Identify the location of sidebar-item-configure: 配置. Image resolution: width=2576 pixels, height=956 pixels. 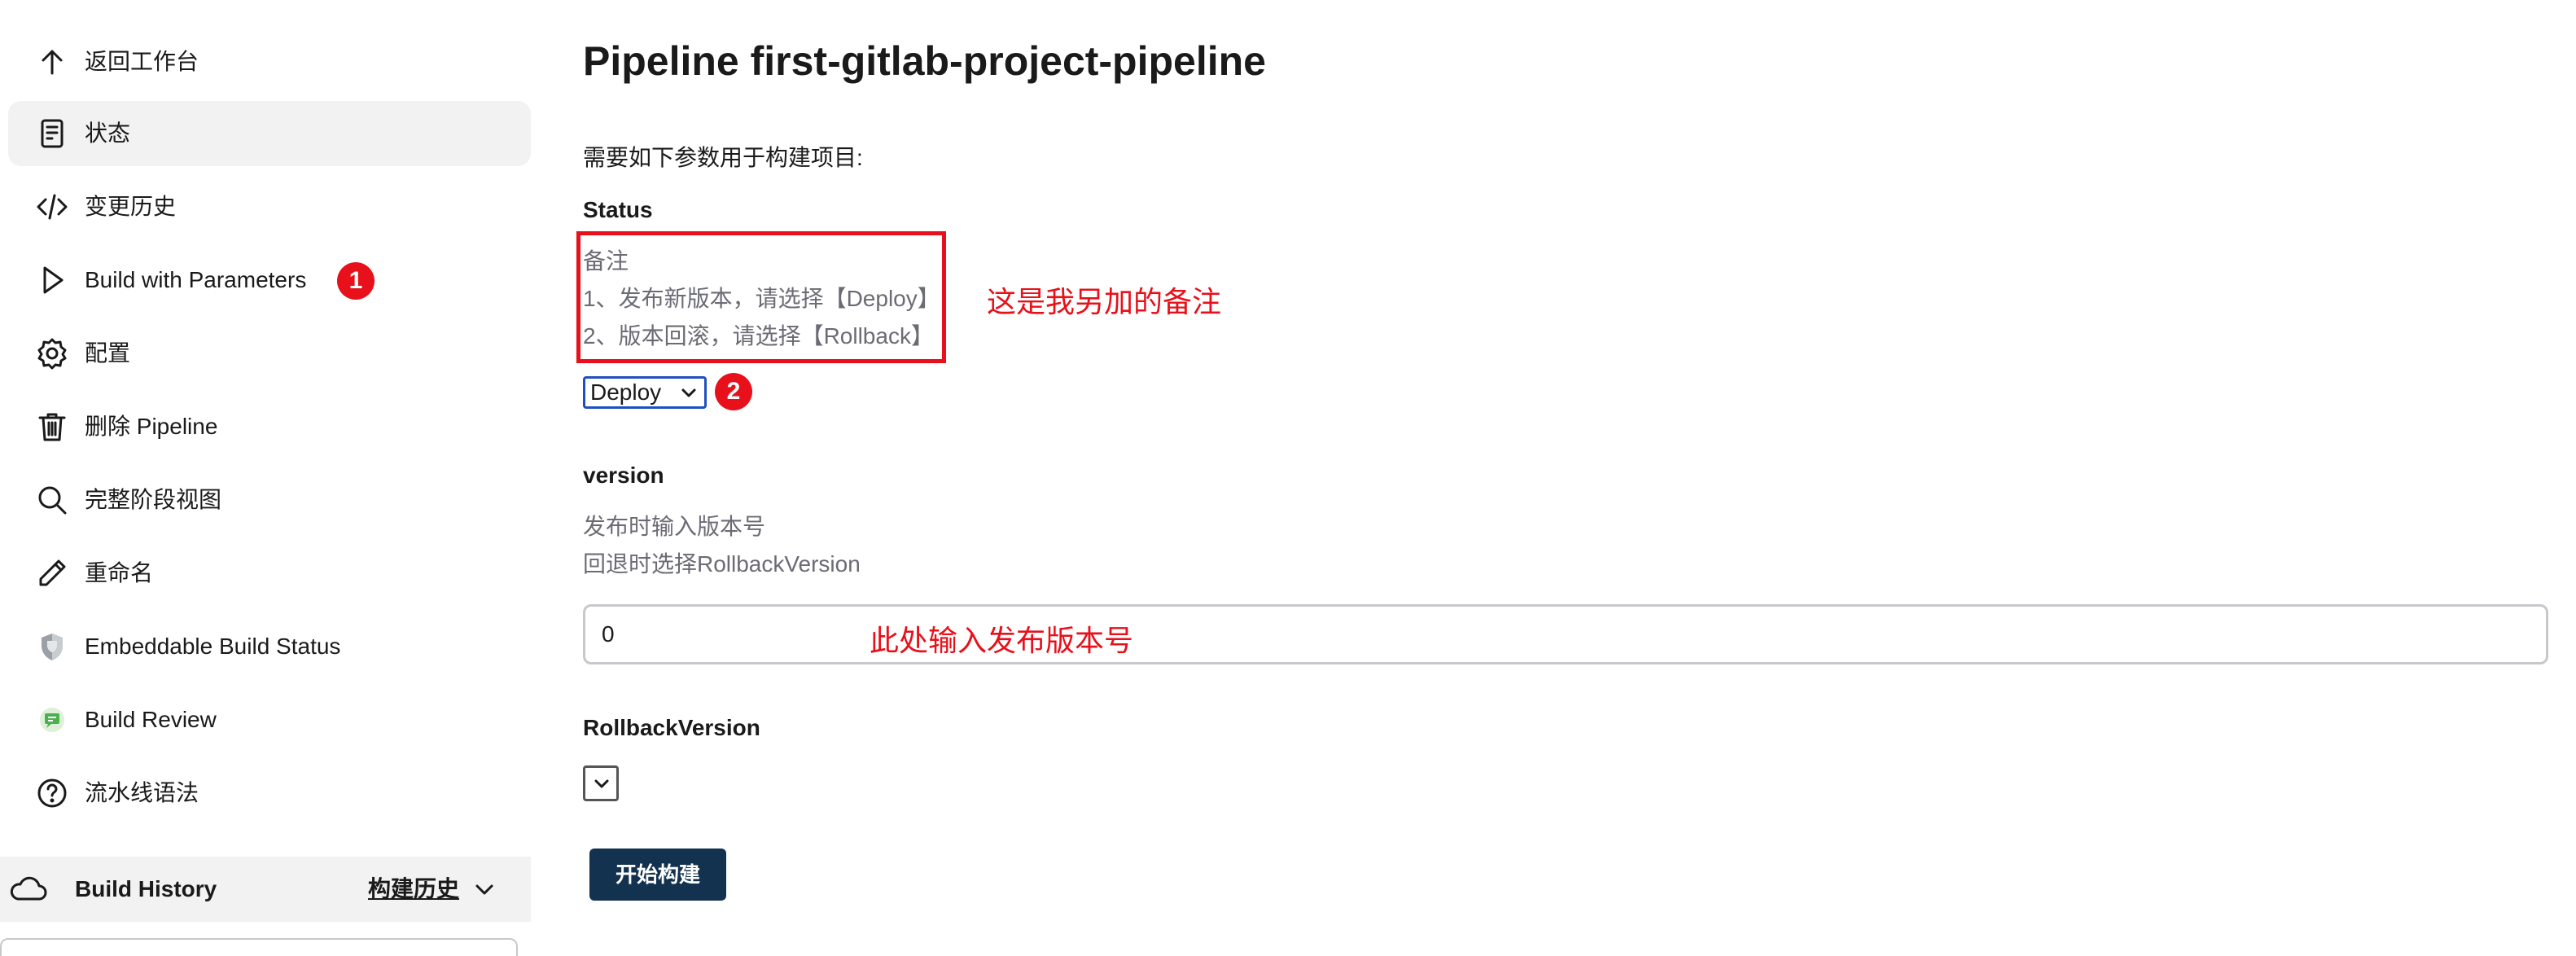
(269, 353).